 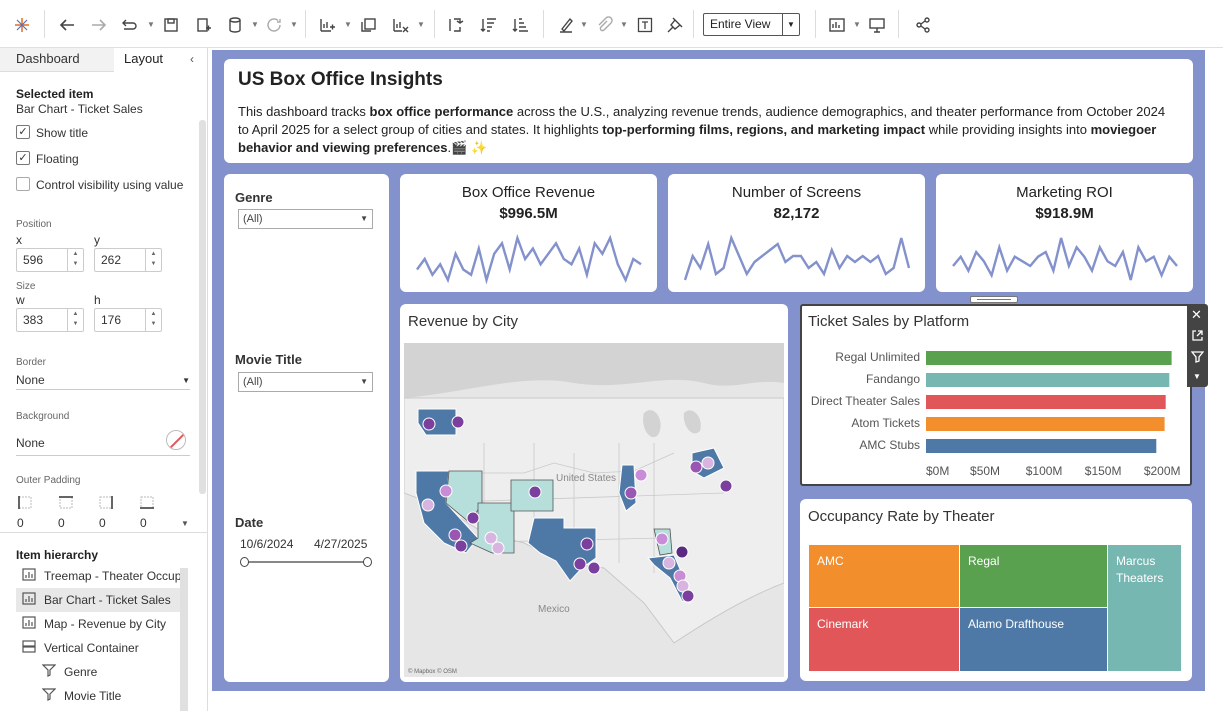 What do you see at coordinates (1197, 356) in the screenshot?
I see `filter-icon` at bounding box center [1197, 356].